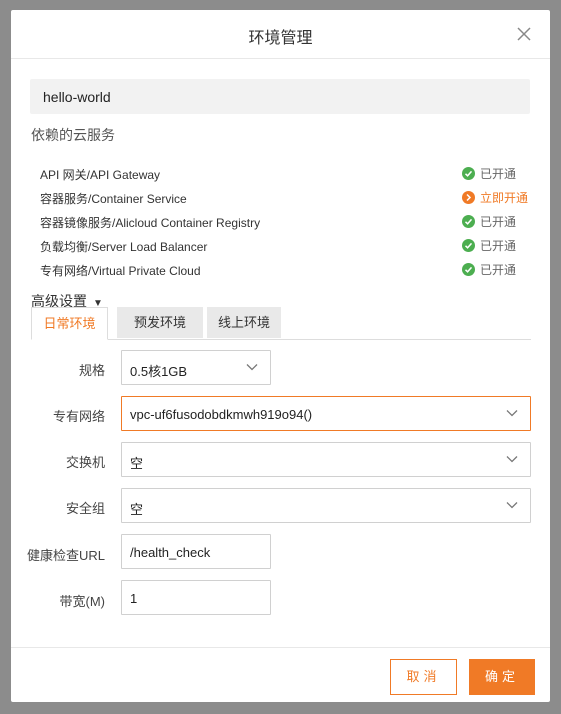 The width and height of the screenshot is (561, 714). I want to click on tab-staging: 预发环境, so click(160, 322).